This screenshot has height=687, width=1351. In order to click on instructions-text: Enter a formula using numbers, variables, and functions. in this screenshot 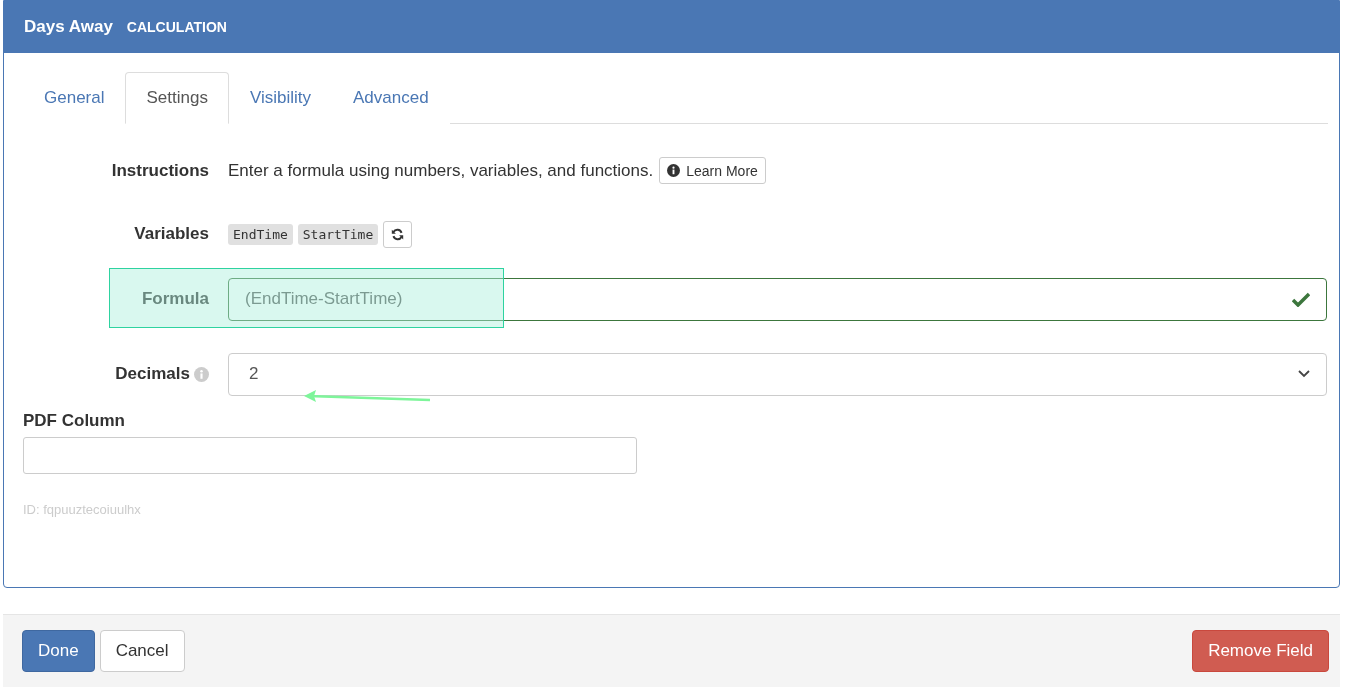, I will do `click(441, 170)`.